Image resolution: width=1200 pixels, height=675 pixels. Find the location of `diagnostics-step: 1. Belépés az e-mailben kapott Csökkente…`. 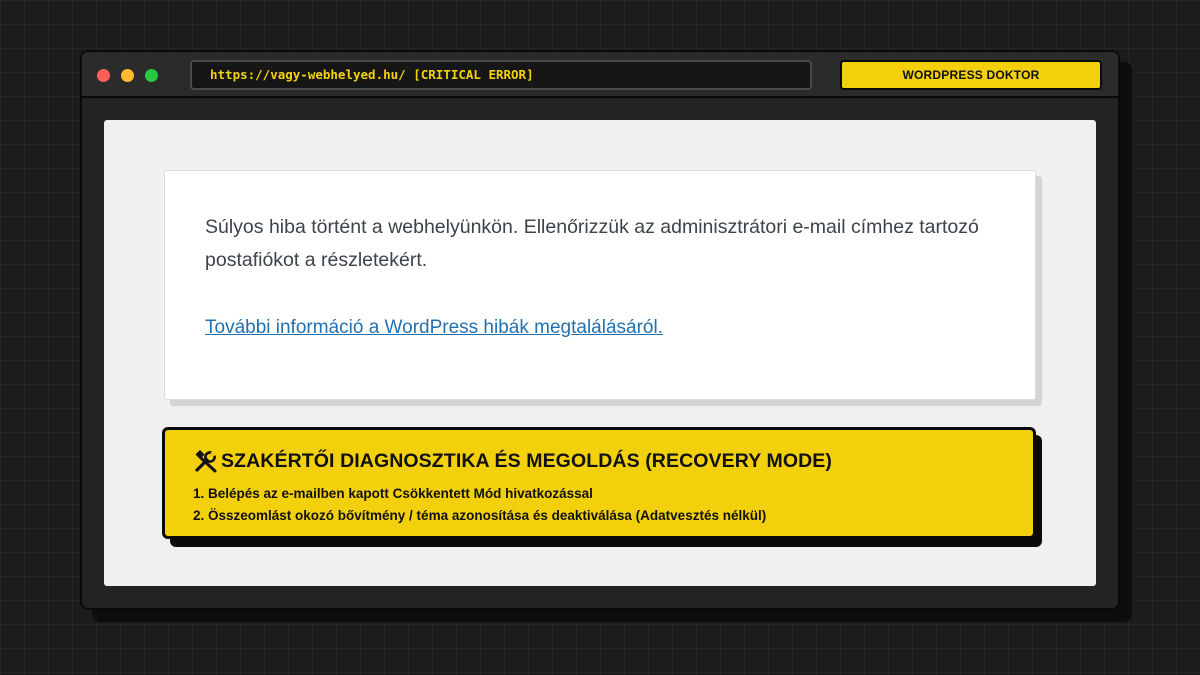

diagnostics-step: 1. Belépés az e-mailben kapott Csökkente… is located at coordinates (393, 493).